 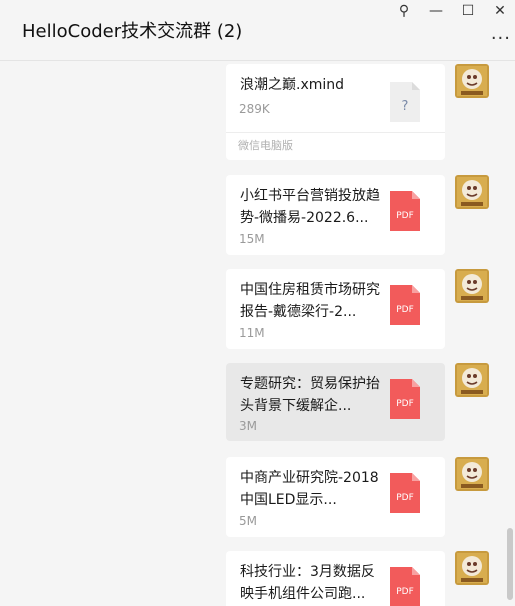 I want to click on file-message-bubble: 小红书平台营销投放趋势-微播易-2022.6... 15M PDF, so click(x=335, y=215).